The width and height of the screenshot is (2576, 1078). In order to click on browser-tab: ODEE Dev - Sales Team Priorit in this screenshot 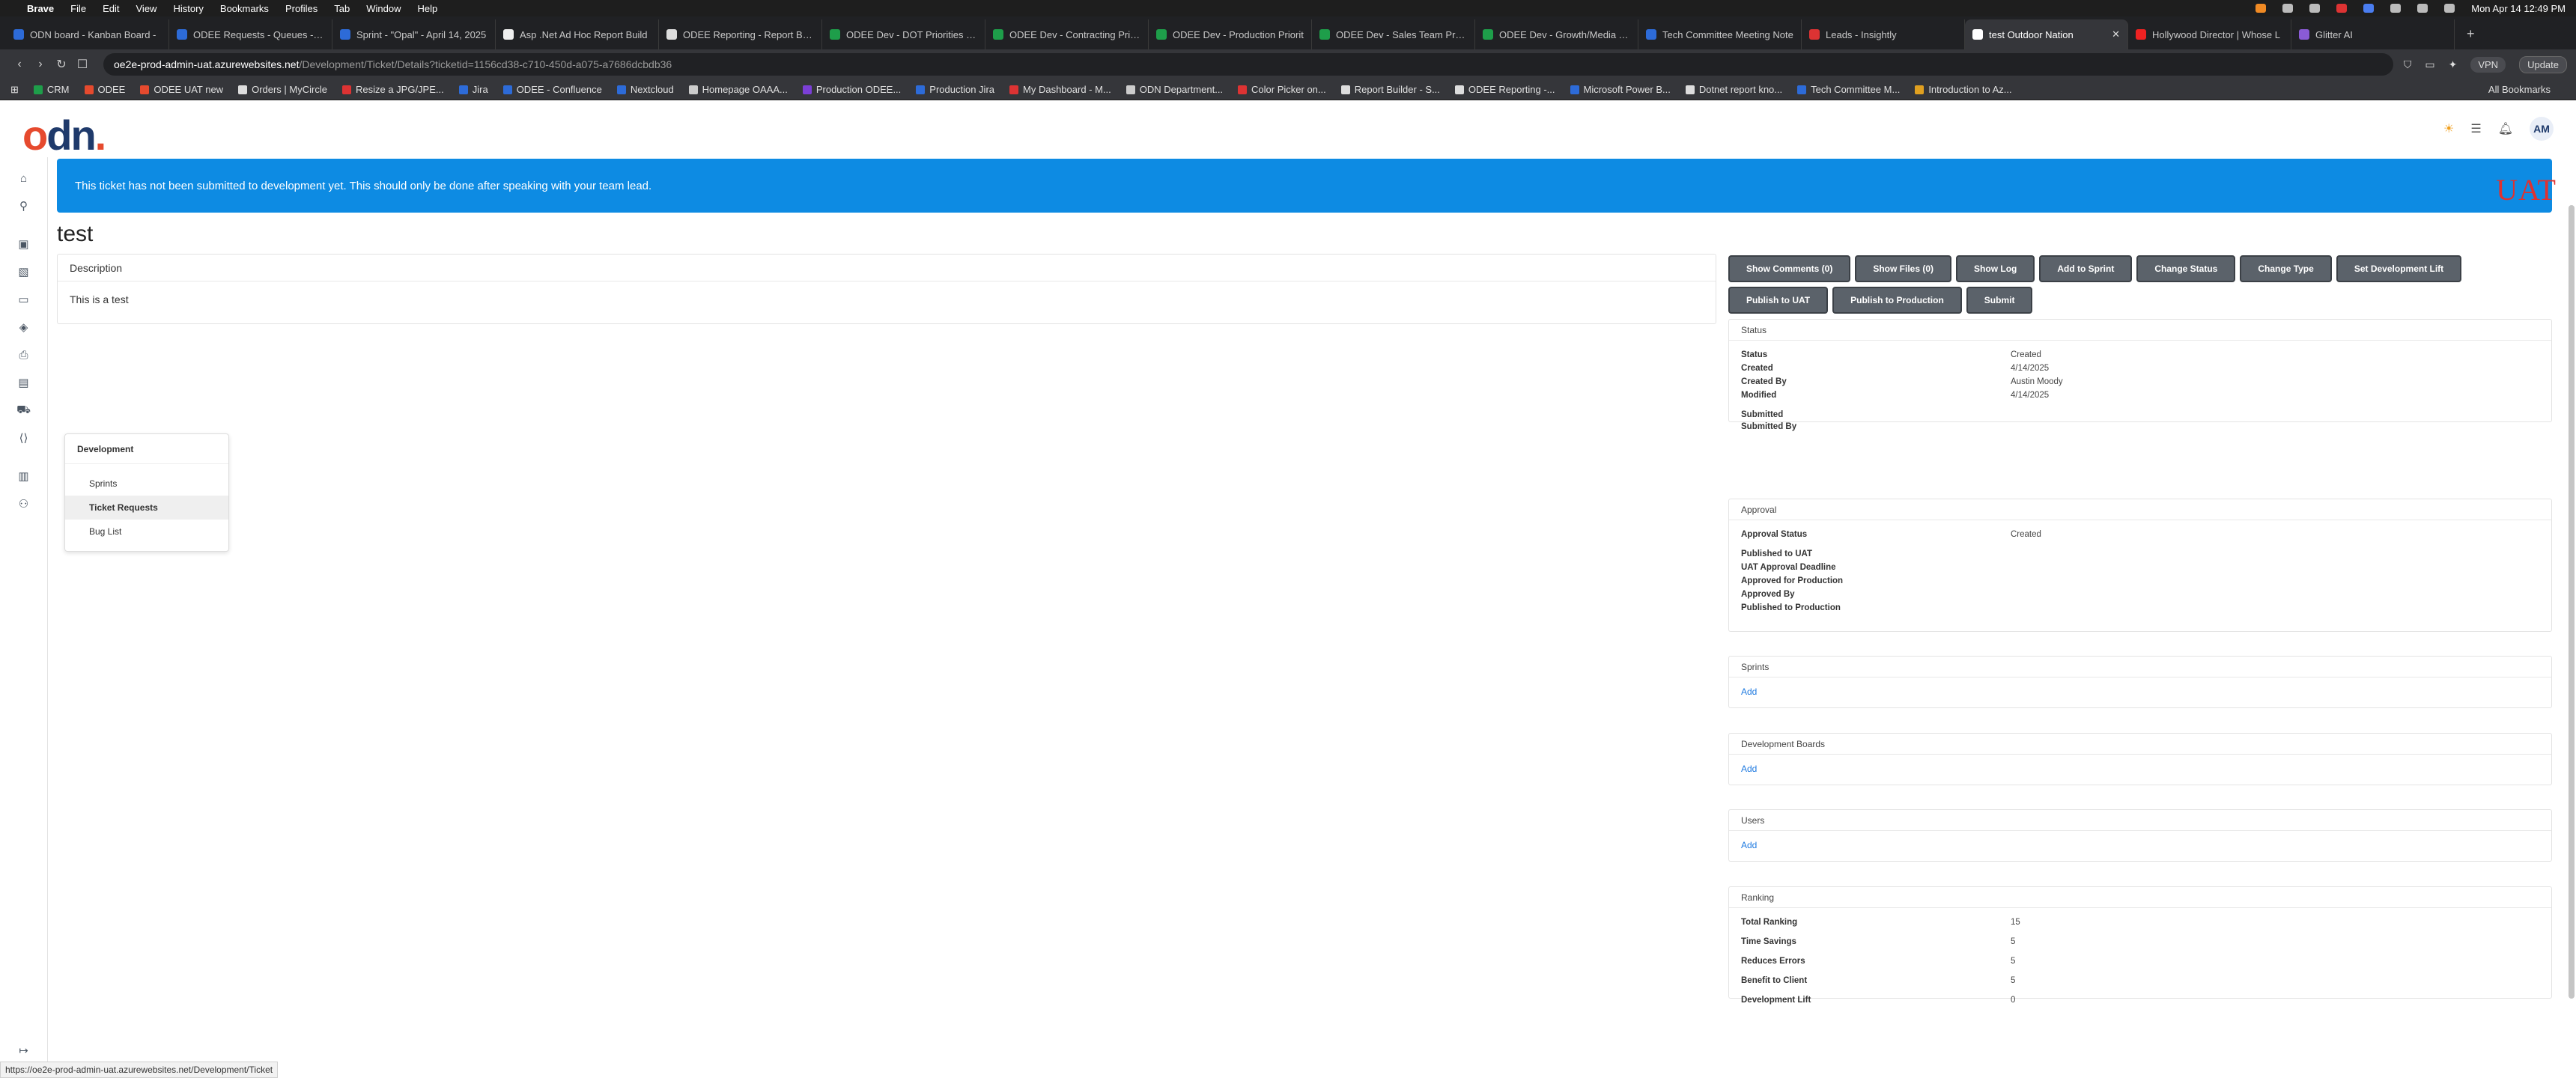, I will do `click(1393, 34)`.